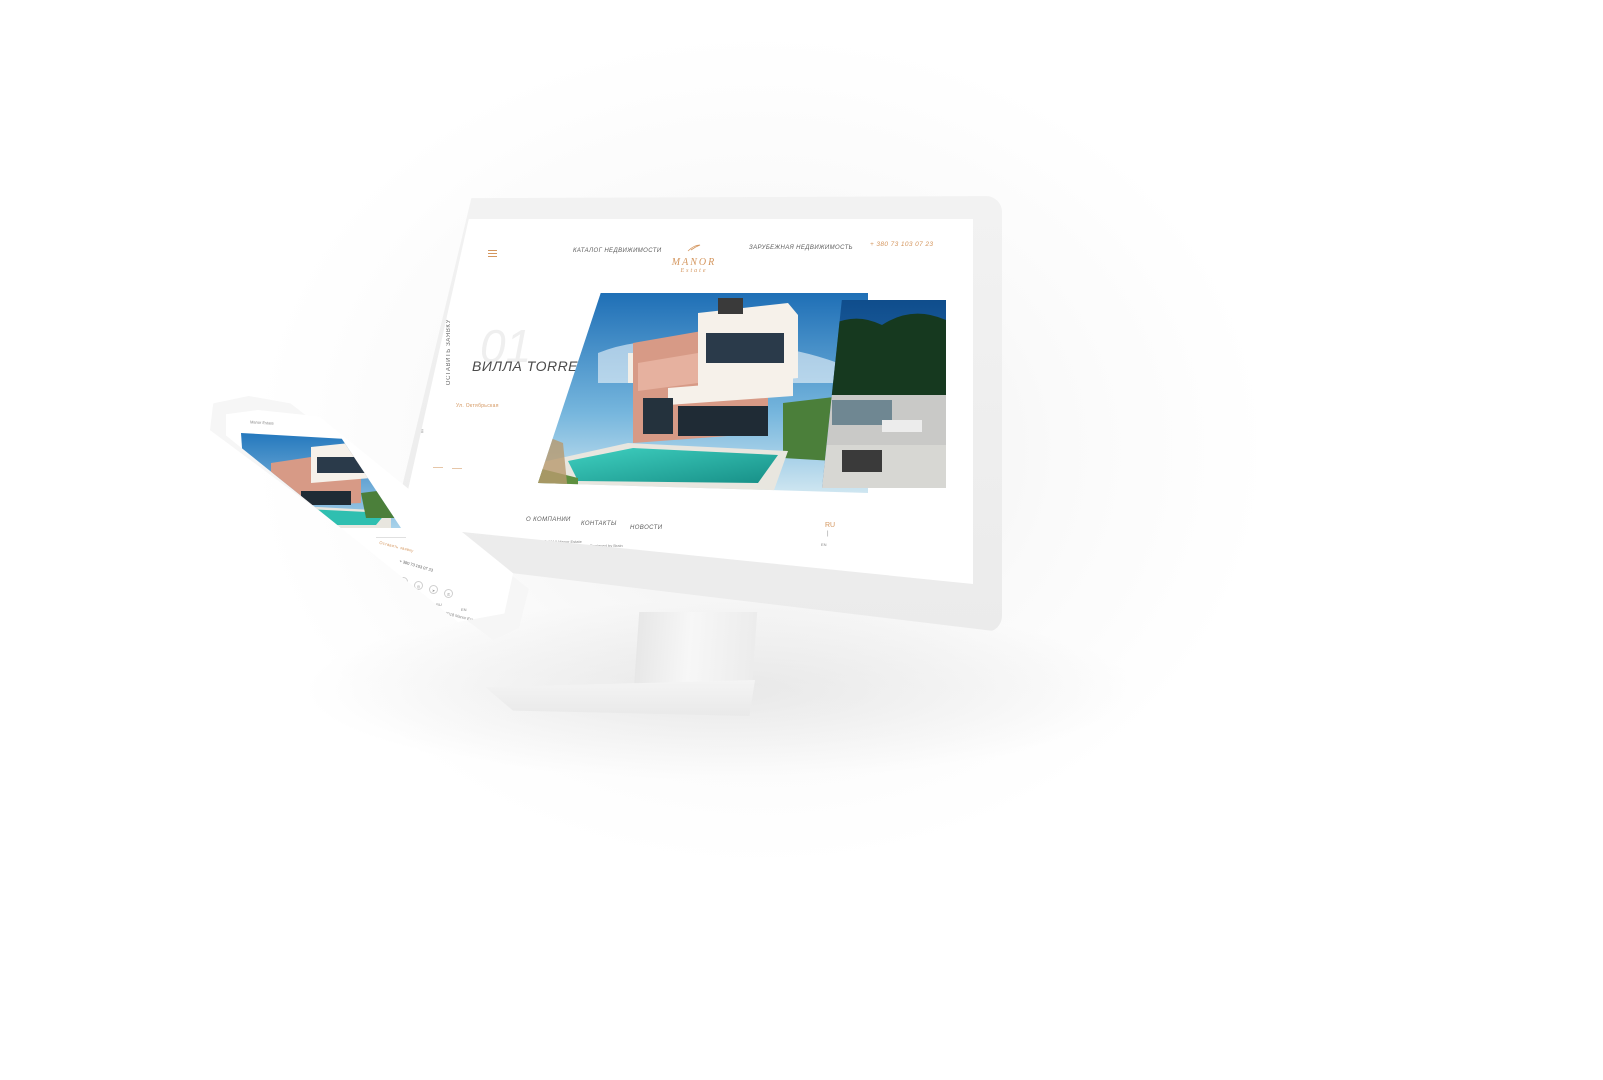 The height and width of the screenshot is (1080, 1603). I want to click on footer-contacts-link: Контакты, so click(599, 524).